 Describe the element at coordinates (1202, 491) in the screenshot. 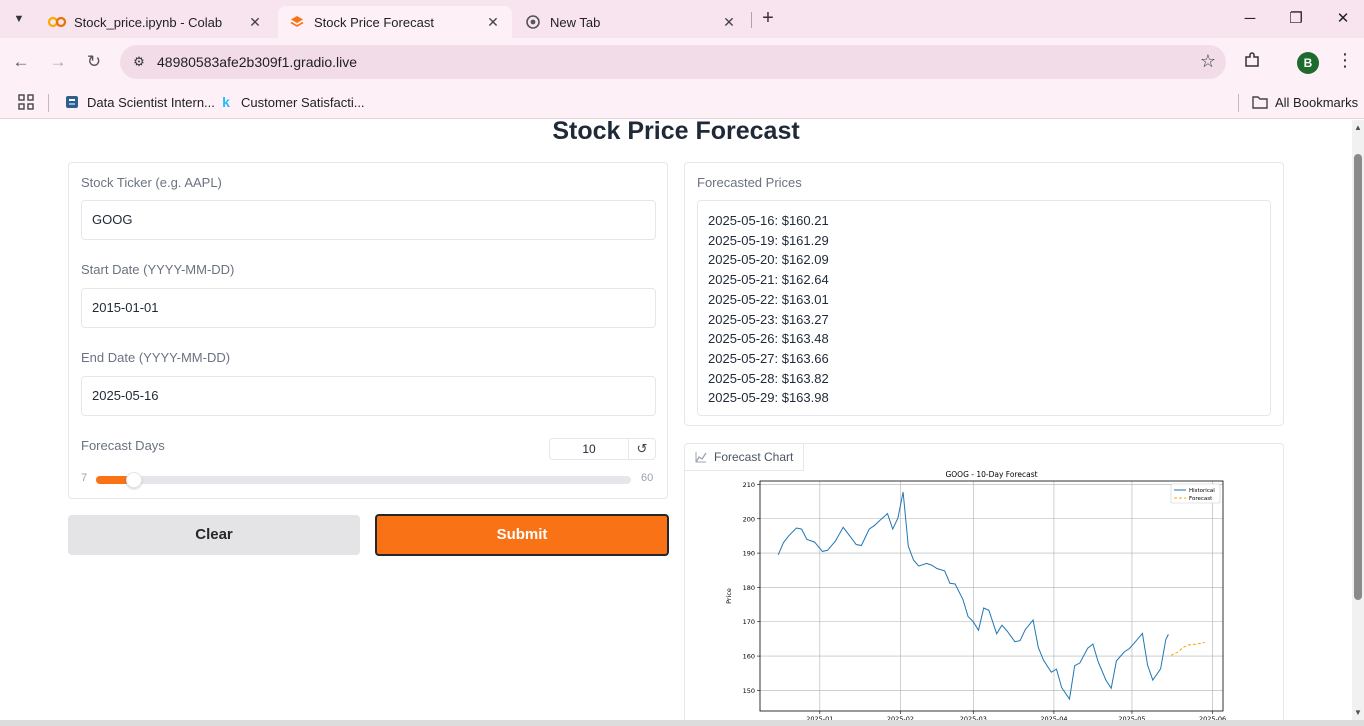

I see `legend-label: Historical` at that location.